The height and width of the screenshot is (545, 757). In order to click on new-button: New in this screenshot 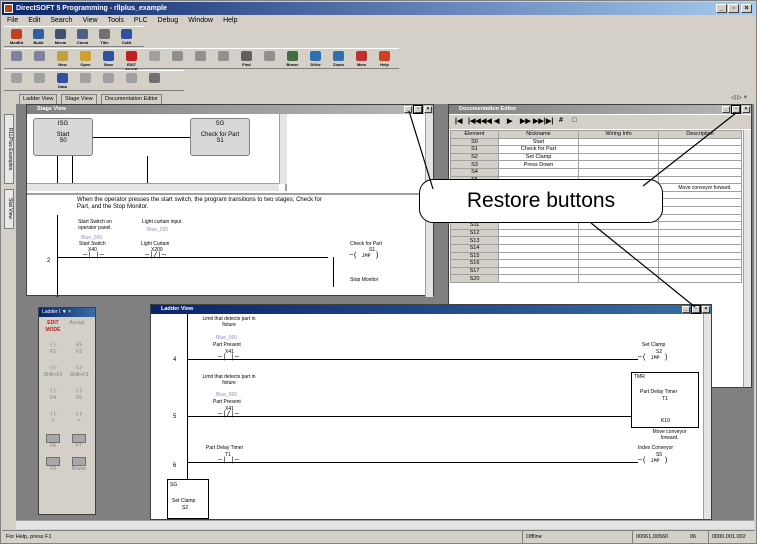, I will do `click(62, 59)`.